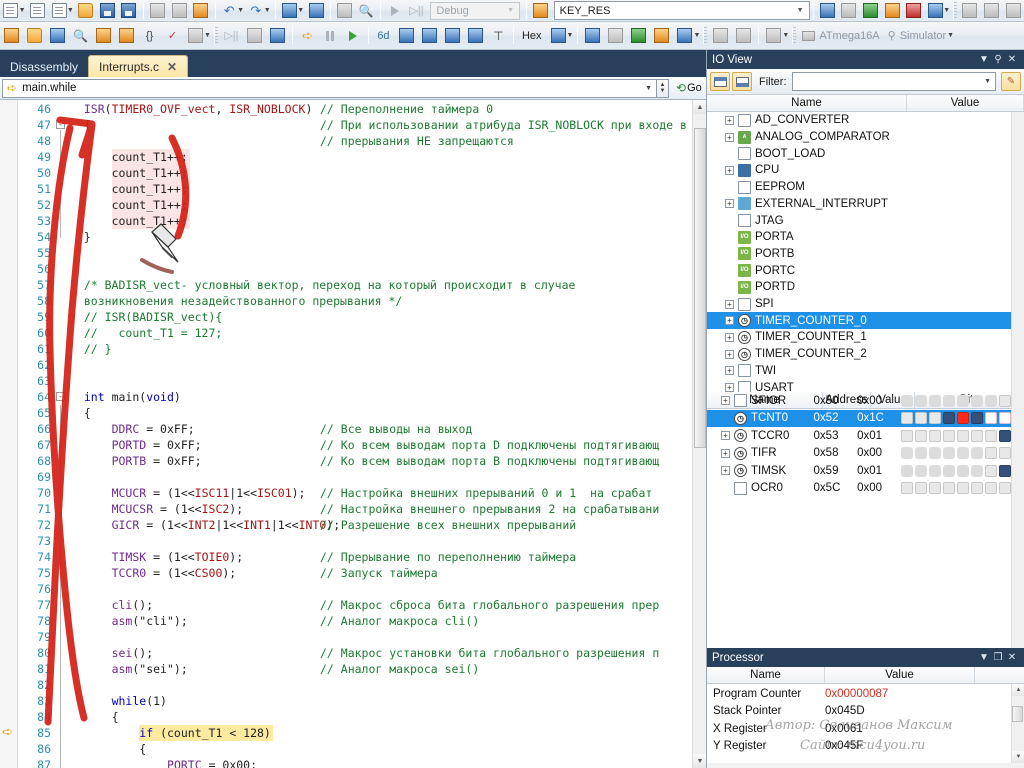 This screenshot has height=768, width=1024. What do you see at coordinates (374, 621) in the screenshot?
I see `code-line: asm("cli"); // Аналог макроса cli()` at bounding box center [374, 621].